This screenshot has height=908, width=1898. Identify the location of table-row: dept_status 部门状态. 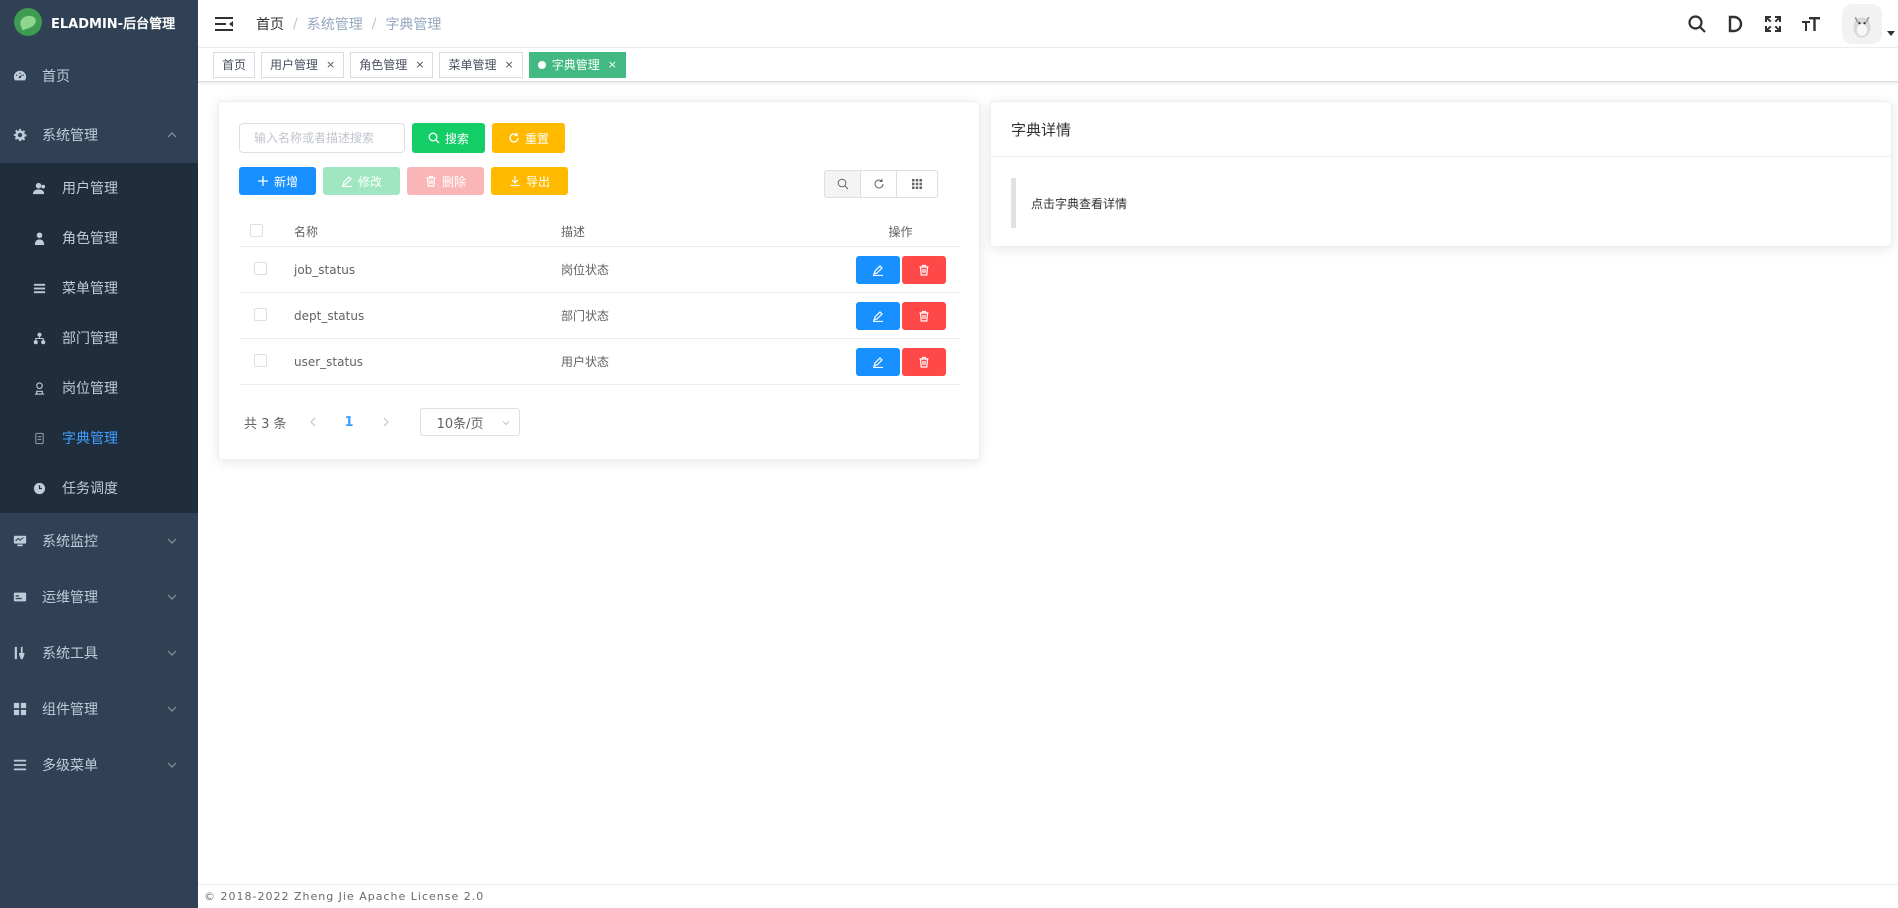
(599, 316).